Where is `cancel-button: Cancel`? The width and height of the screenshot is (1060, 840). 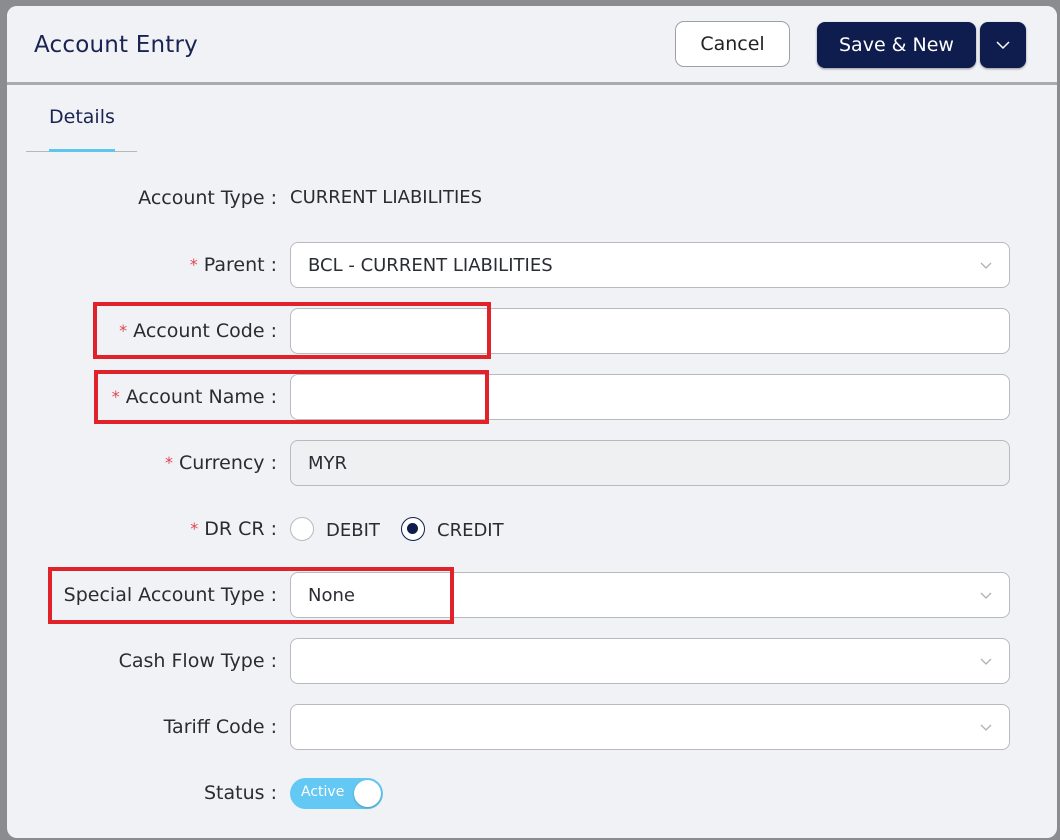
cancel-button: Cancel is located at coordinates (732, 44).